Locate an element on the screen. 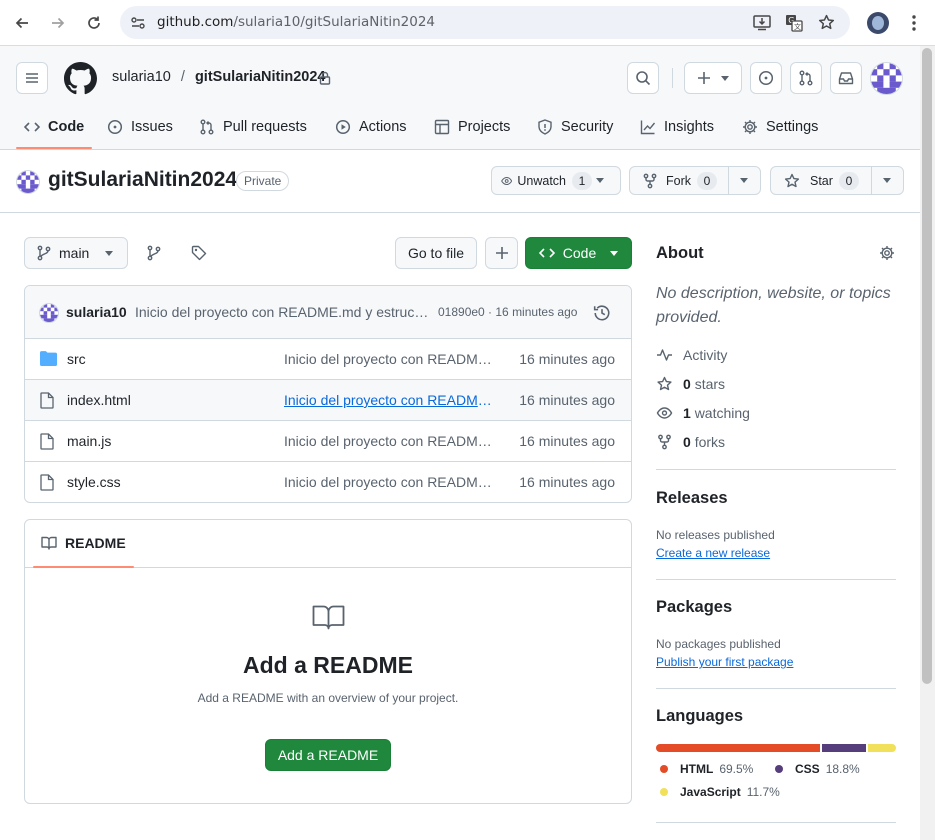 The height and width of the screenshot is (840, 935). fork-button: Fork 0 is located at coordinates (679, 180).